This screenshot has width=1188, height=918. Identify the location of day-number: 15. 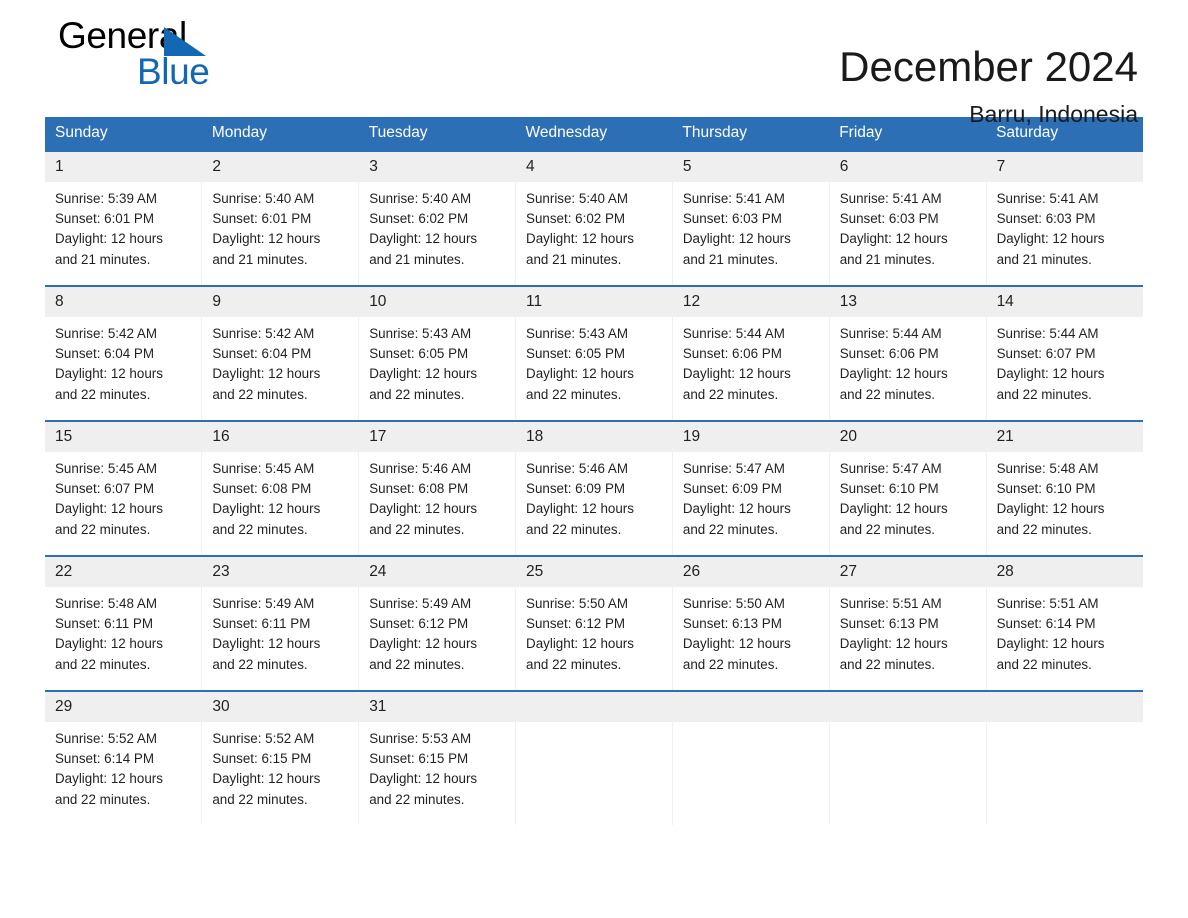
(123, 437).